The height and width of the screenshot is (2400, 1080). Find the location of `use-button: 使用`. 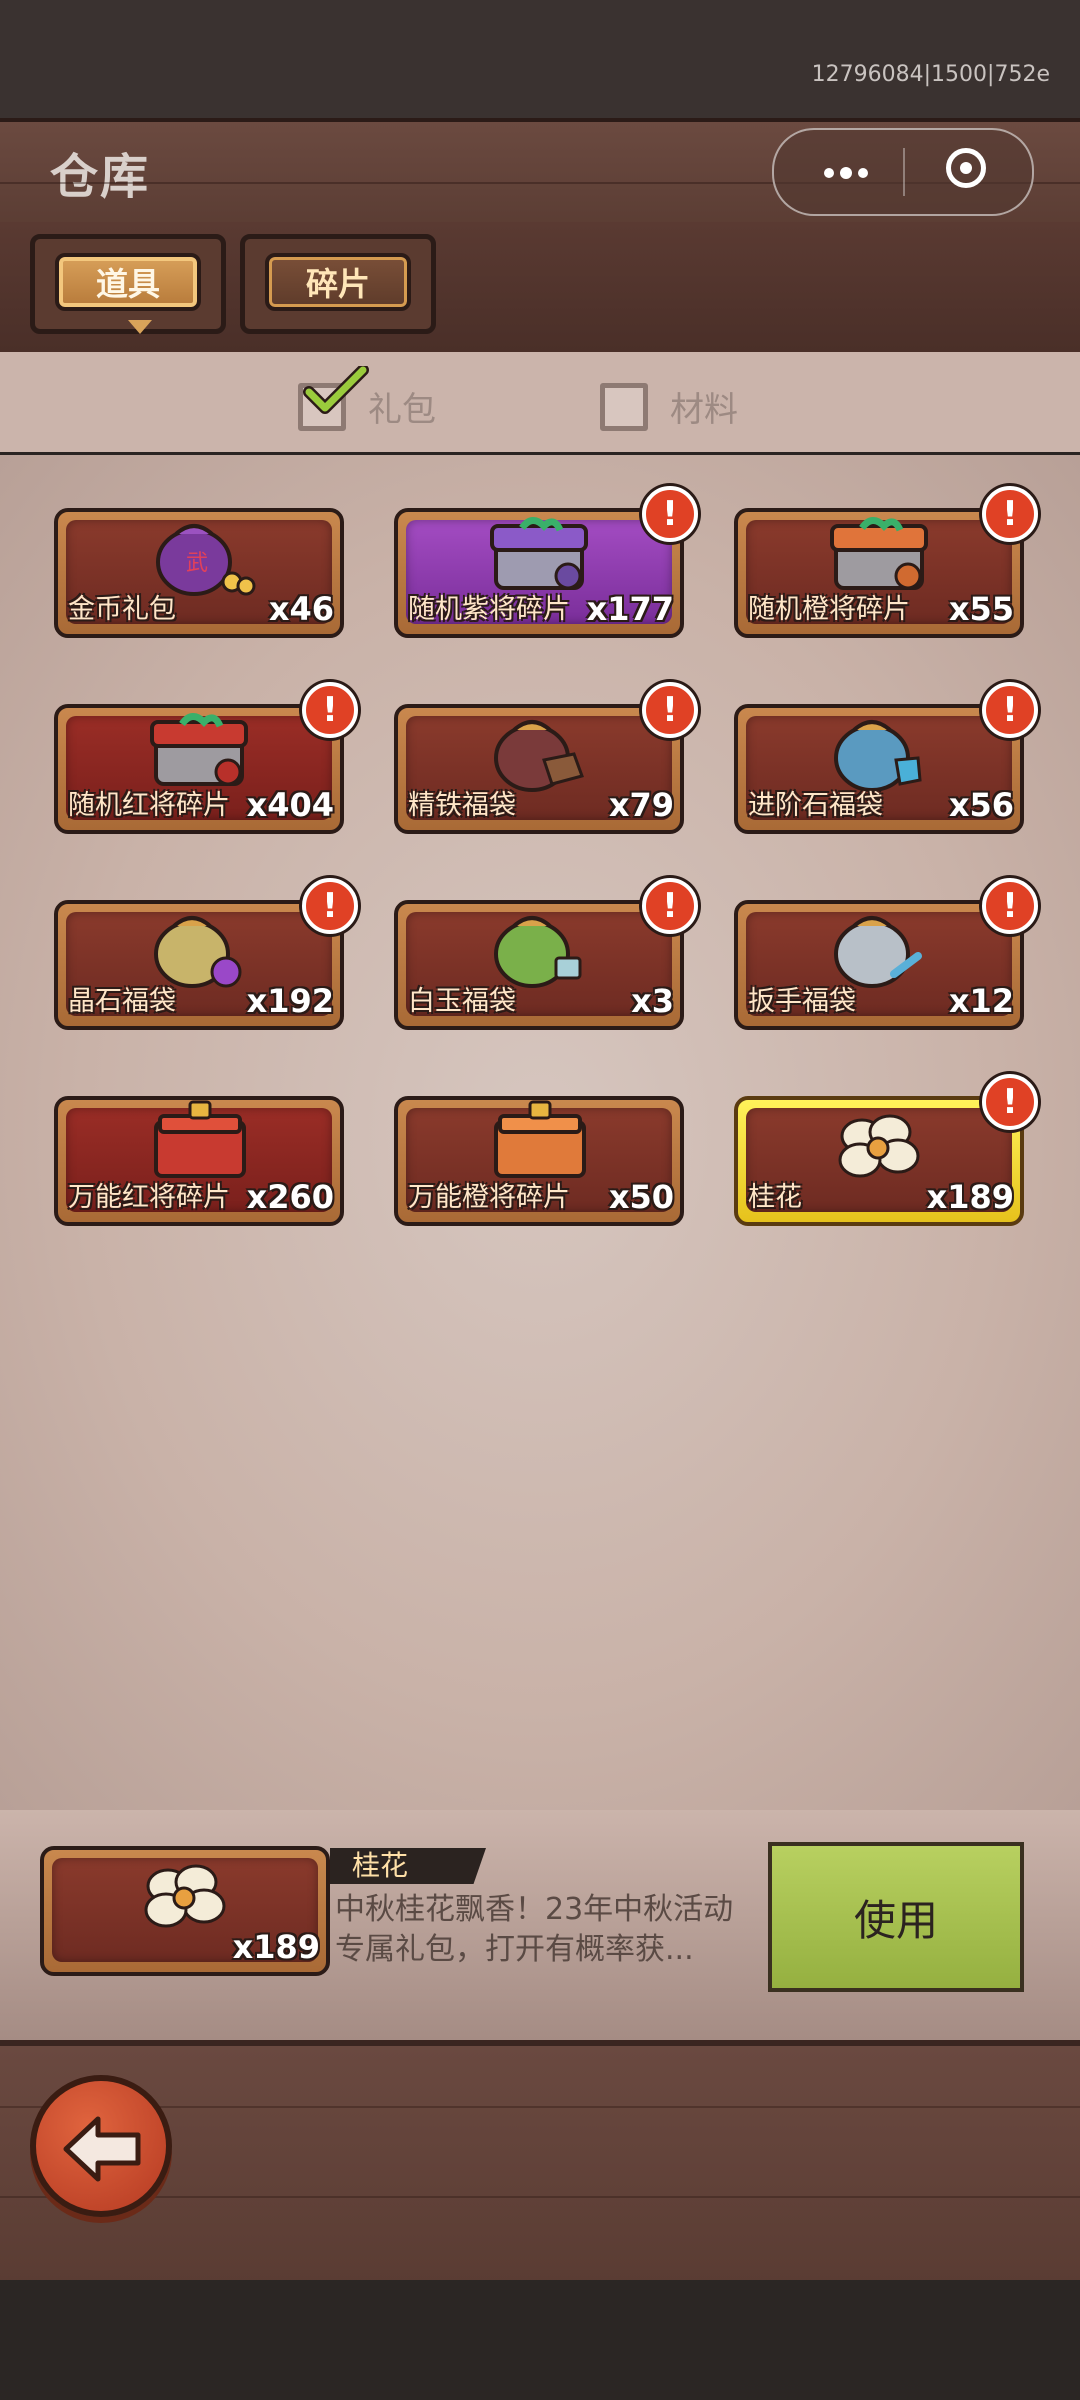

use-button: 使用 is located at coordinates (896, 1917).